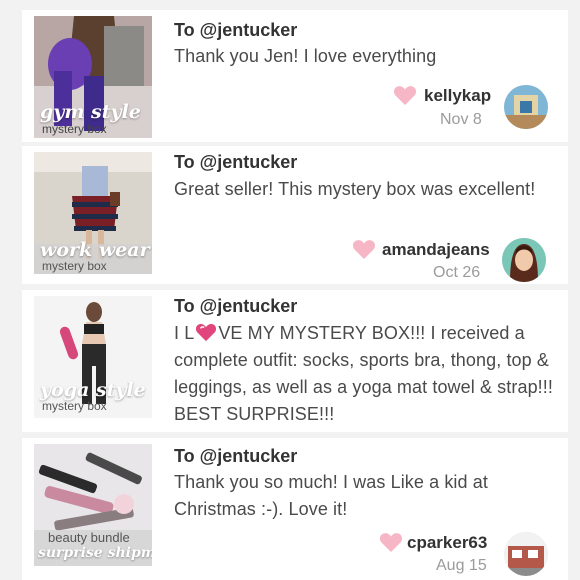 Image resolution: width=580 pixels, height=580 pixels. I want to click on thumbnail-title: surprise shipment, so click(95, 553).